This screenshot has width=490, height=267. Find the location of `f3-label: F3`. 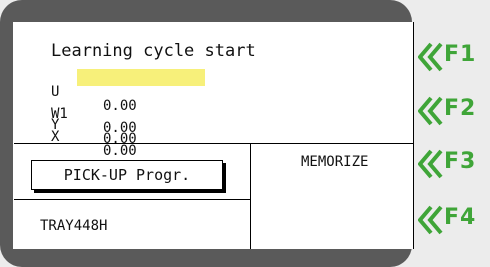

f3-label: F3 is located at coordinates (460, 161).